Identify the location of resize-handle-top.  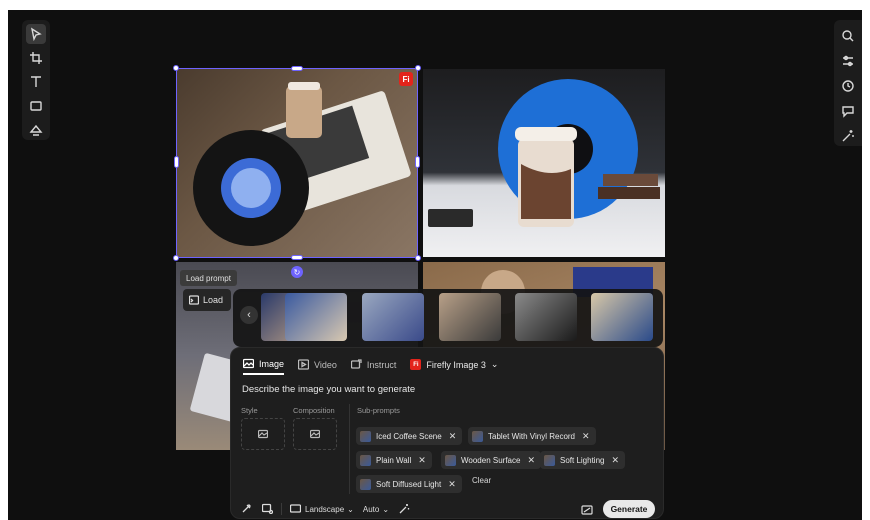
(297, 68).